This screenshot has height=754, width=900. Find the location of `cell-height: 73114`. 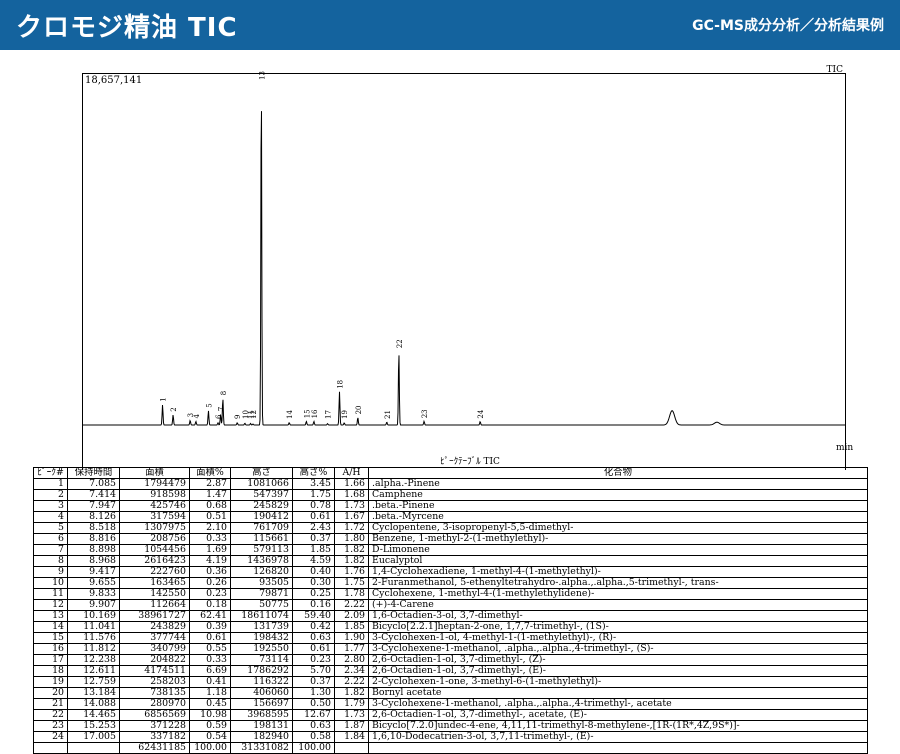

cell-height: 73114 is located at coordinates (261, 660).